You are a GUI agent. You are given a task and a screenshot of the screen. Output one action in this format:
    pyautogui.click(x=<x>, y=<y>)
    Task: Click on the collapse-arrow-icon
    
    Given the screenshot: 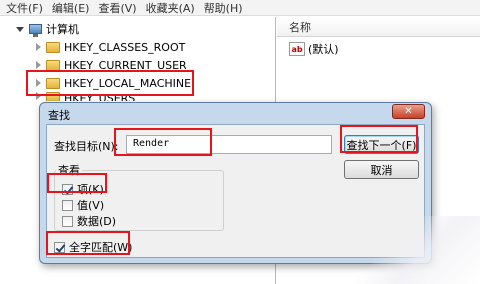 What is the action you would take?
    pyautogui.click(x=20, y=29)
    